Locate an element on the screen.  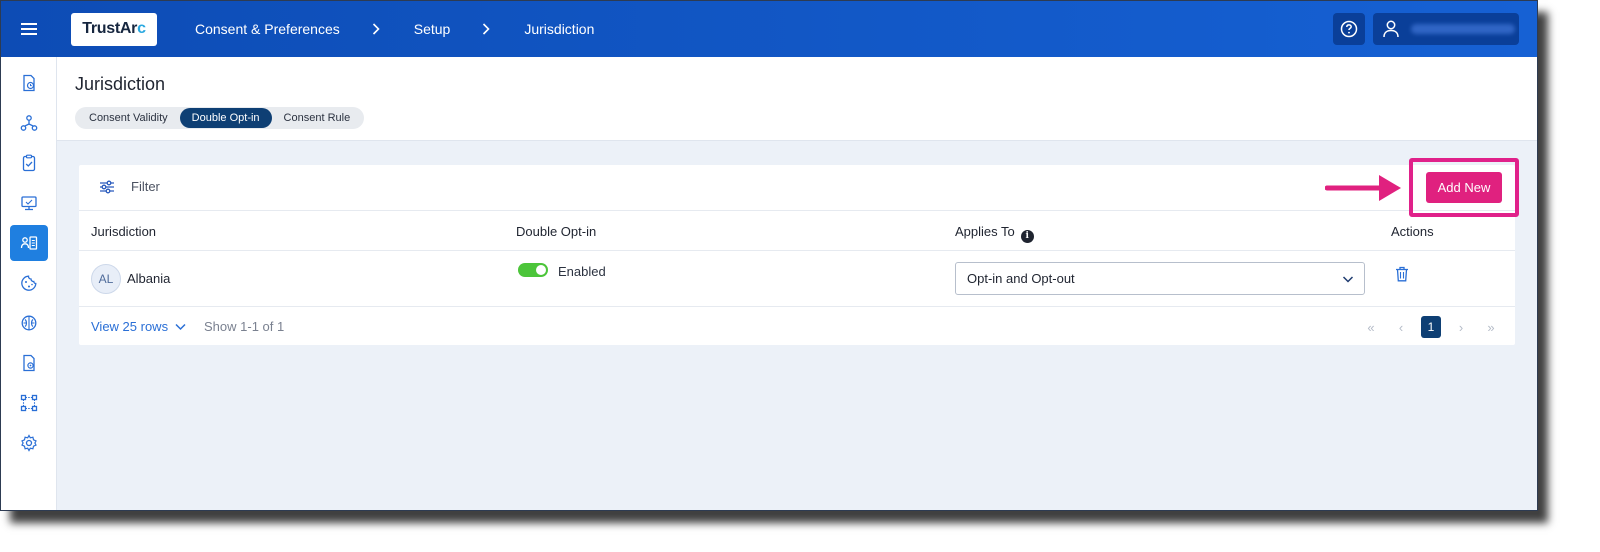
user-icon is located at coordinates (1391, 29).